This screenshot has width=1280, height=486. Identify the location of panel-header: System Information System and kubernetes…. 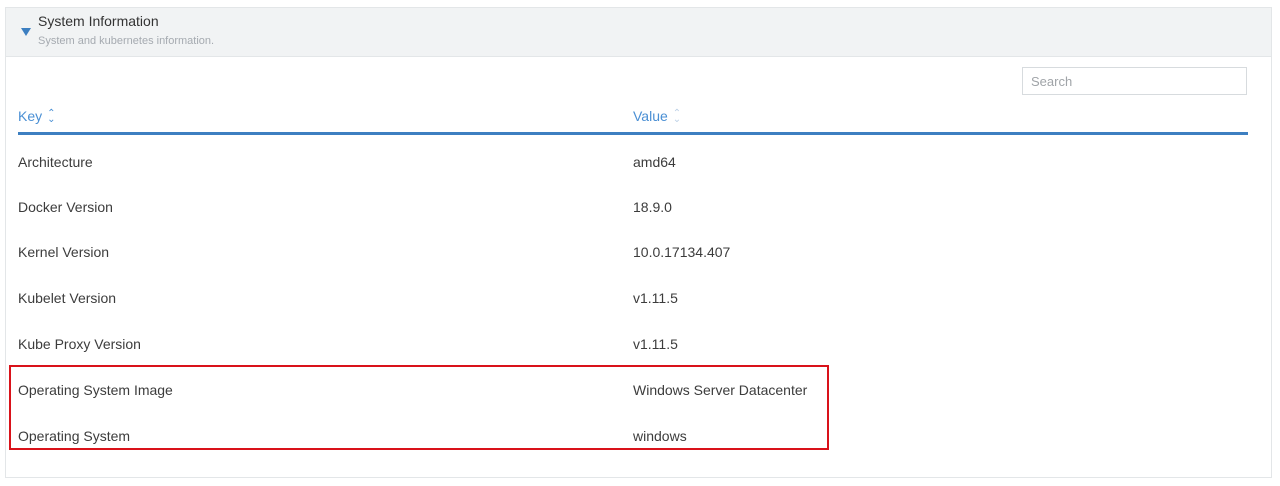
(638, 32).